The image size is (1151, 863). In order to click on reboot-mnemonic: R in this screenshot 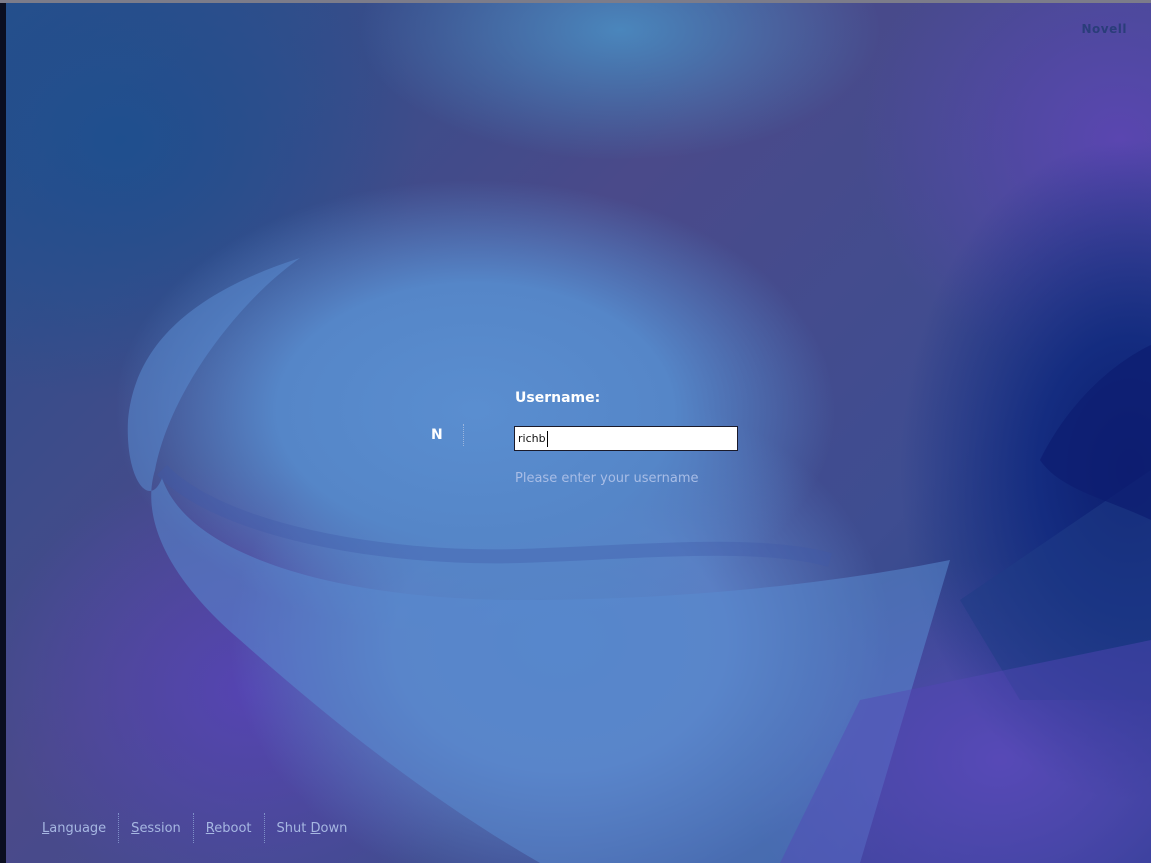, I will do `click(210, 828)`.